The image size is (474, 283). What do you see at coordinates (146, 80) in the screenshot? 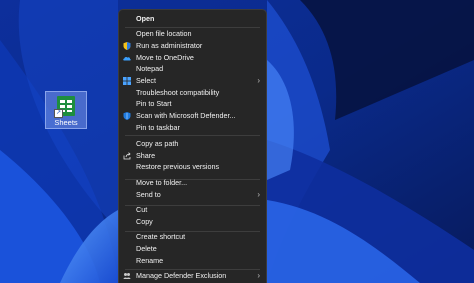
I see `menu-item-label: Select` at bounding box center [146, 80].